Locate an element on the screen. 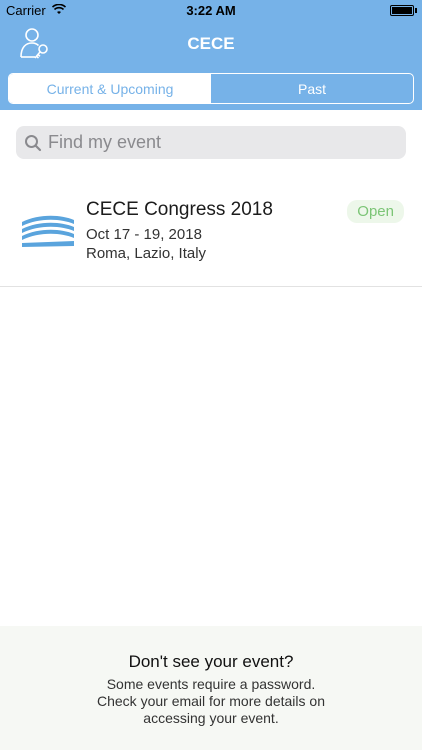 This screenshot has height=750, width=422. battery-icon is located at coordinates (402, 10).